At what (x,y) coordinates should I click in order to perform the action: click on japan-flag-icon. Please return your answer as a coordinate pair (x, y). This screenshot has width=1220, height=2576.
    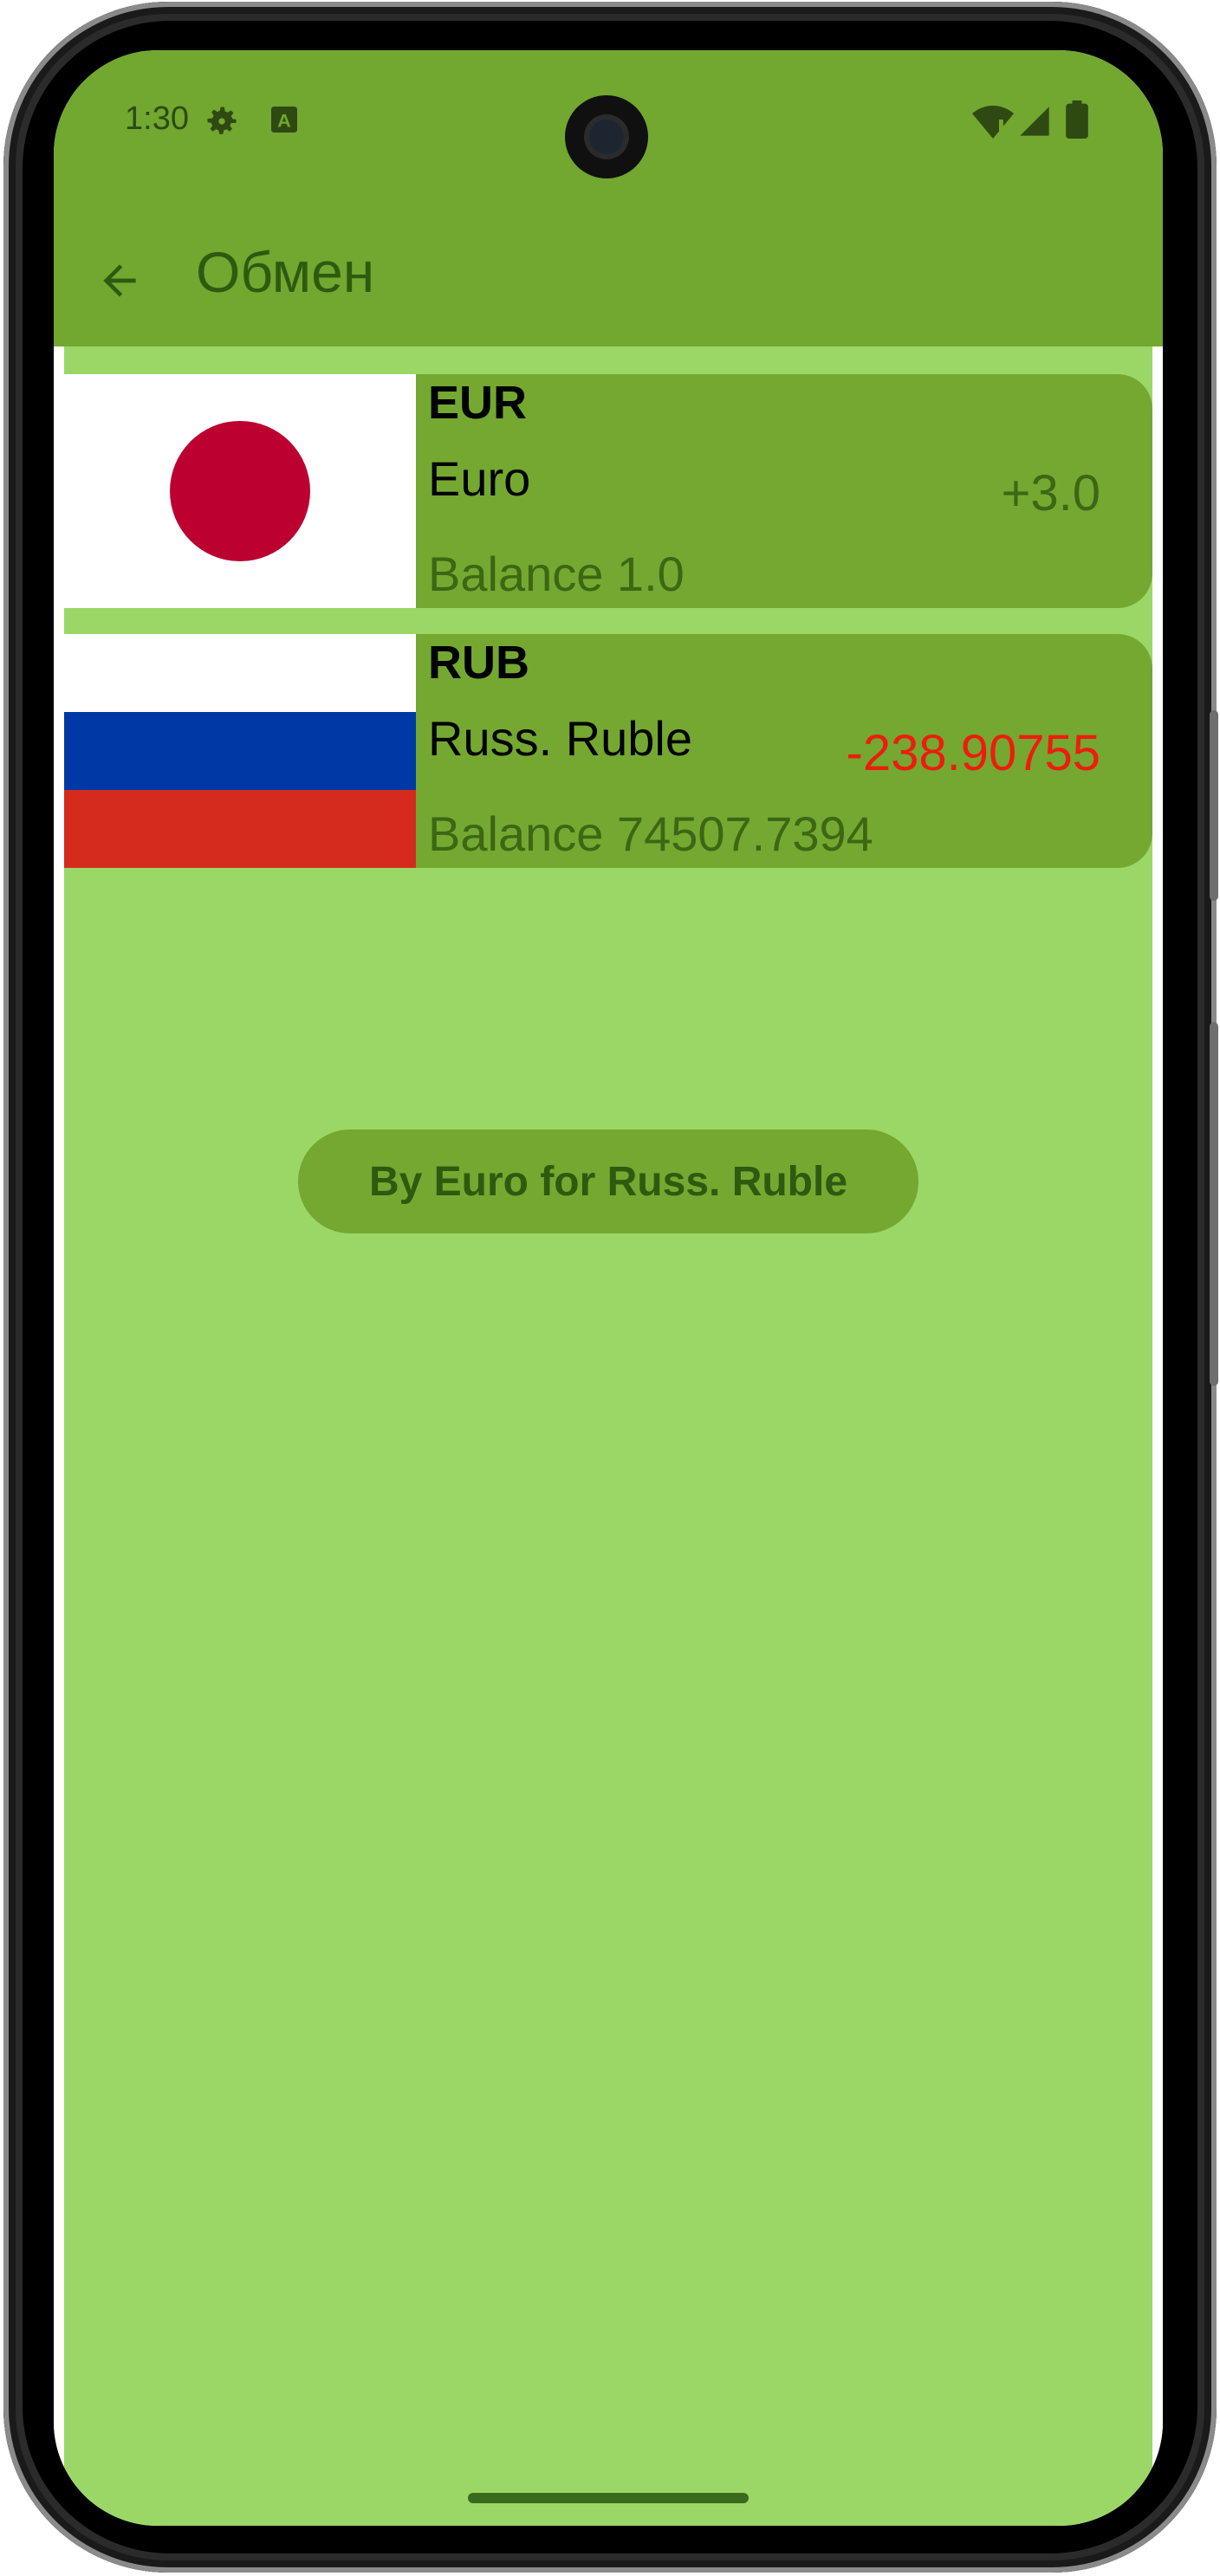
    Looking at the image, I should click on (240, 491).